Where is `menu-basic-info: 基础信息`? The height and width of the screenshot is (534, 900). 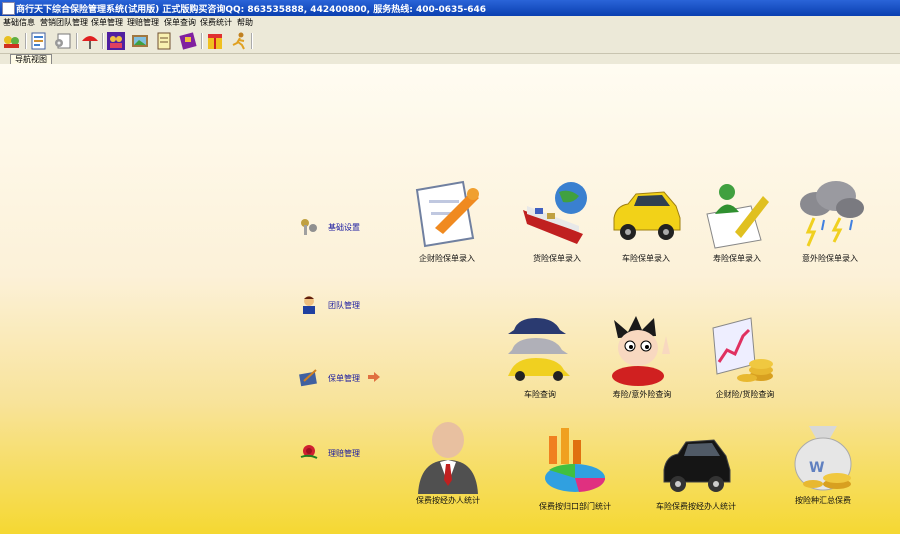 menu-basic-info: 基础信息 is located at coordinates (19, 22).